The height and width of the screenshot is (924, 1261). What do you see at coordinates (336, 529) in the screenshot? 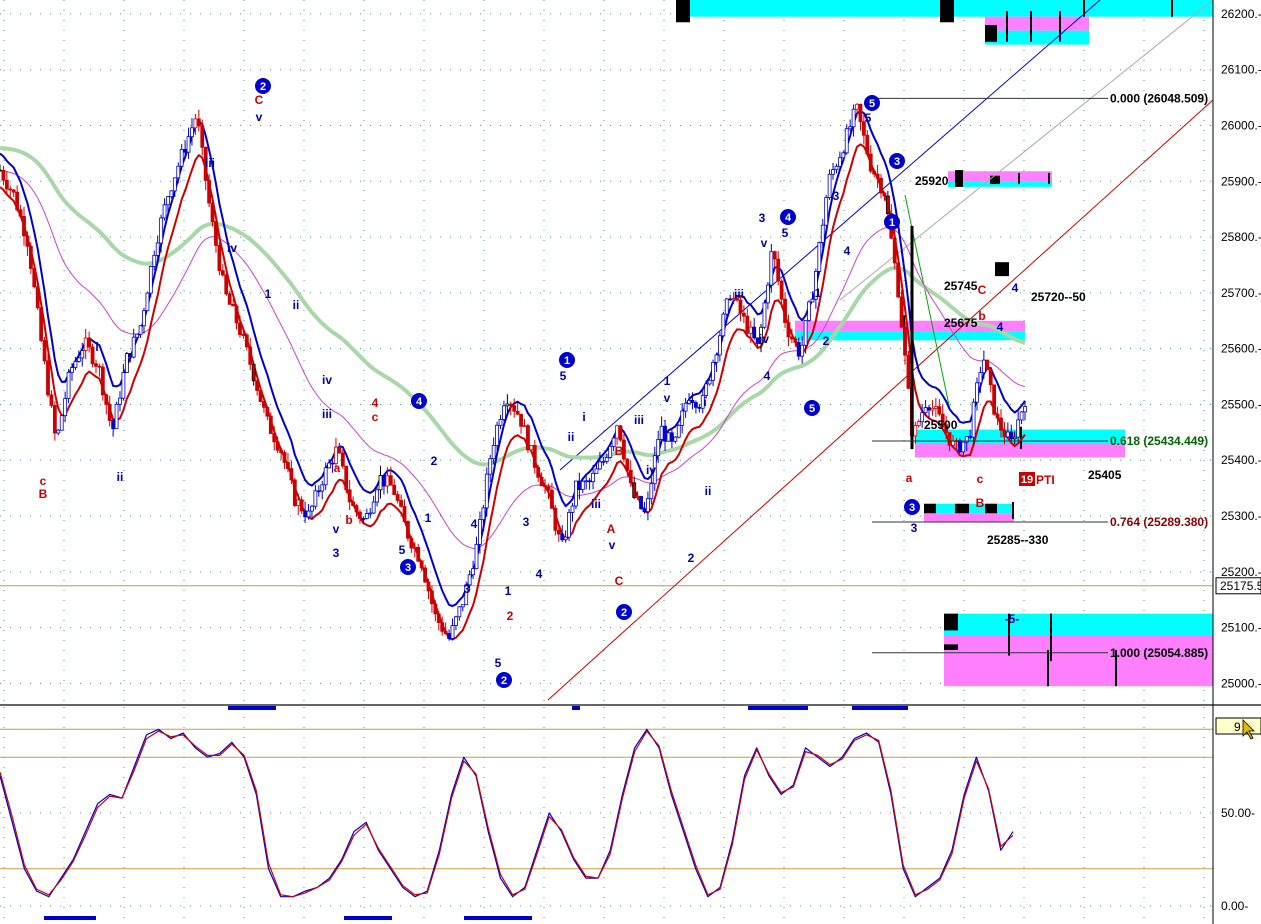
I see `wave-label: v` at bounding box center [336, 529].